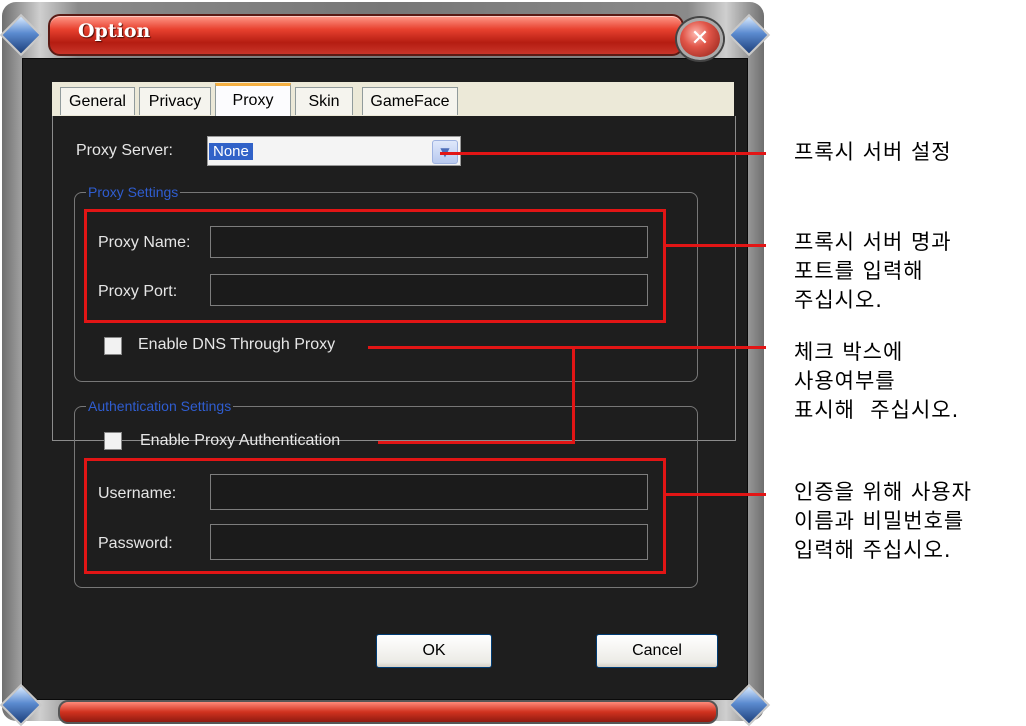 The image size is (1026, 726). Describe the element at coordinates (253, 99) in the screenshot. I see `tab-proxy: Proxy` at that location.